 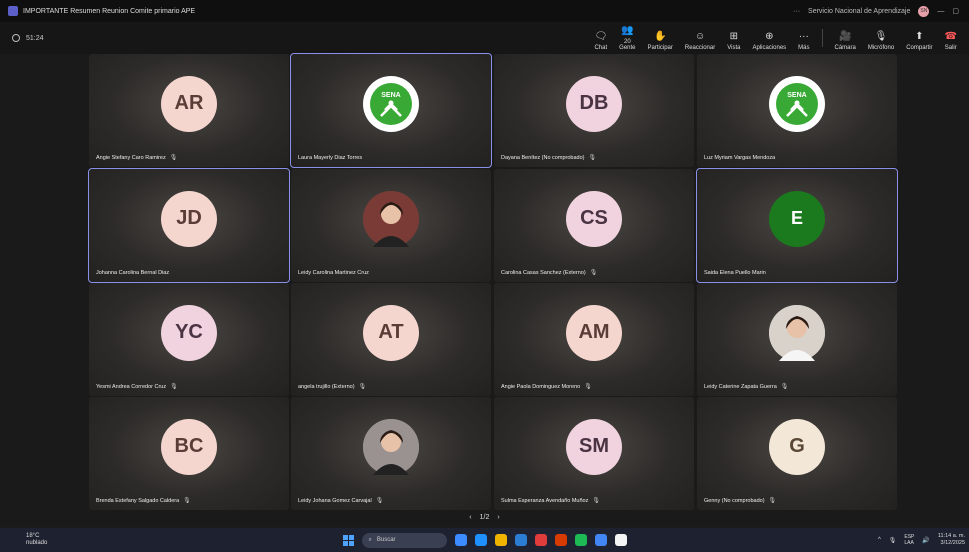 I want to click on participant-name-bar: angela trujillo (Externo) 🎙, so click(x=332, y=387).